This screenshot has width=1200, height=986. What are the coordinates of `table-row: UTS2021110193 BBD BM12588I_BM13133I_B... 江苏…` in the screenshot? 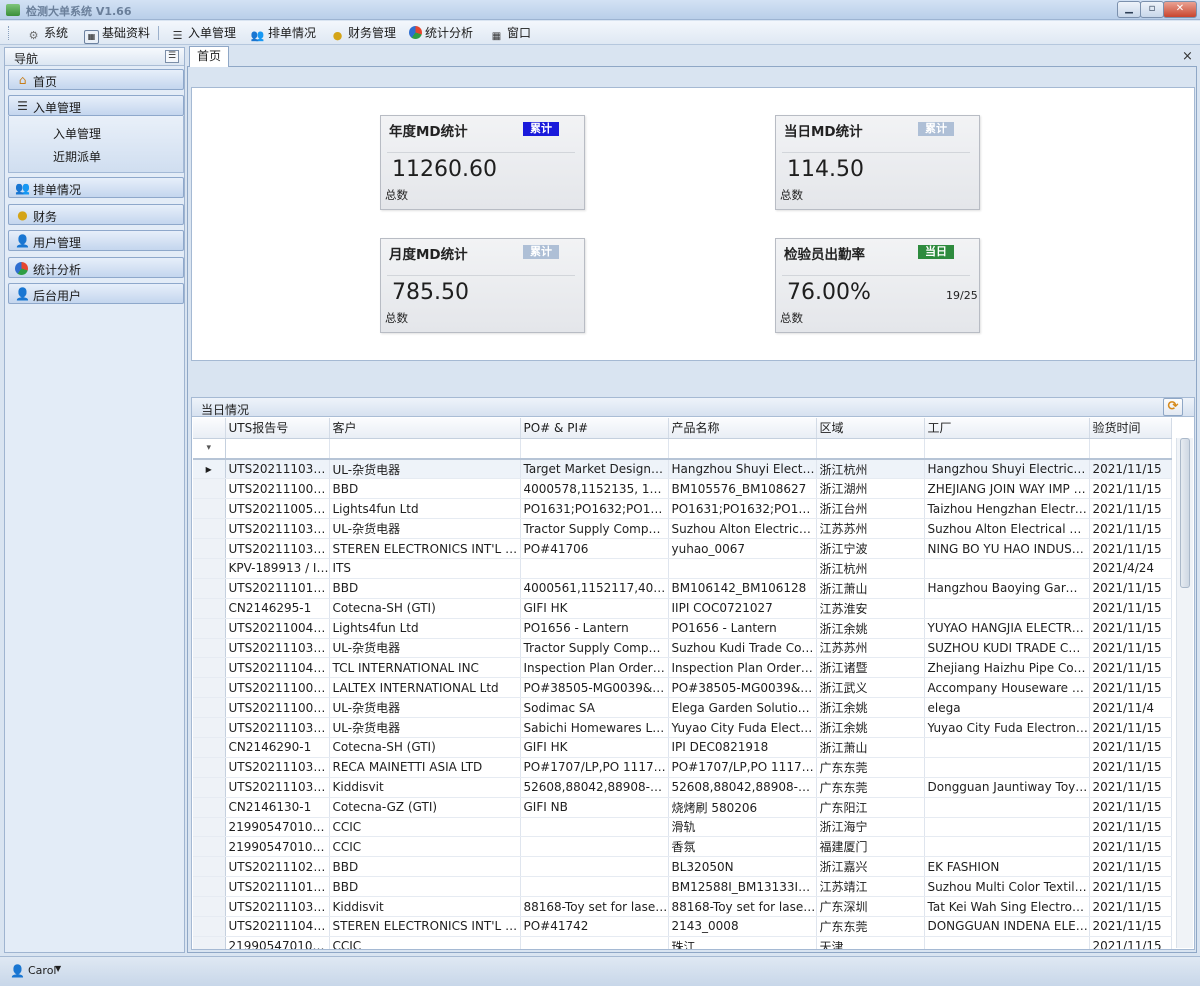 It's located at (682, 887).